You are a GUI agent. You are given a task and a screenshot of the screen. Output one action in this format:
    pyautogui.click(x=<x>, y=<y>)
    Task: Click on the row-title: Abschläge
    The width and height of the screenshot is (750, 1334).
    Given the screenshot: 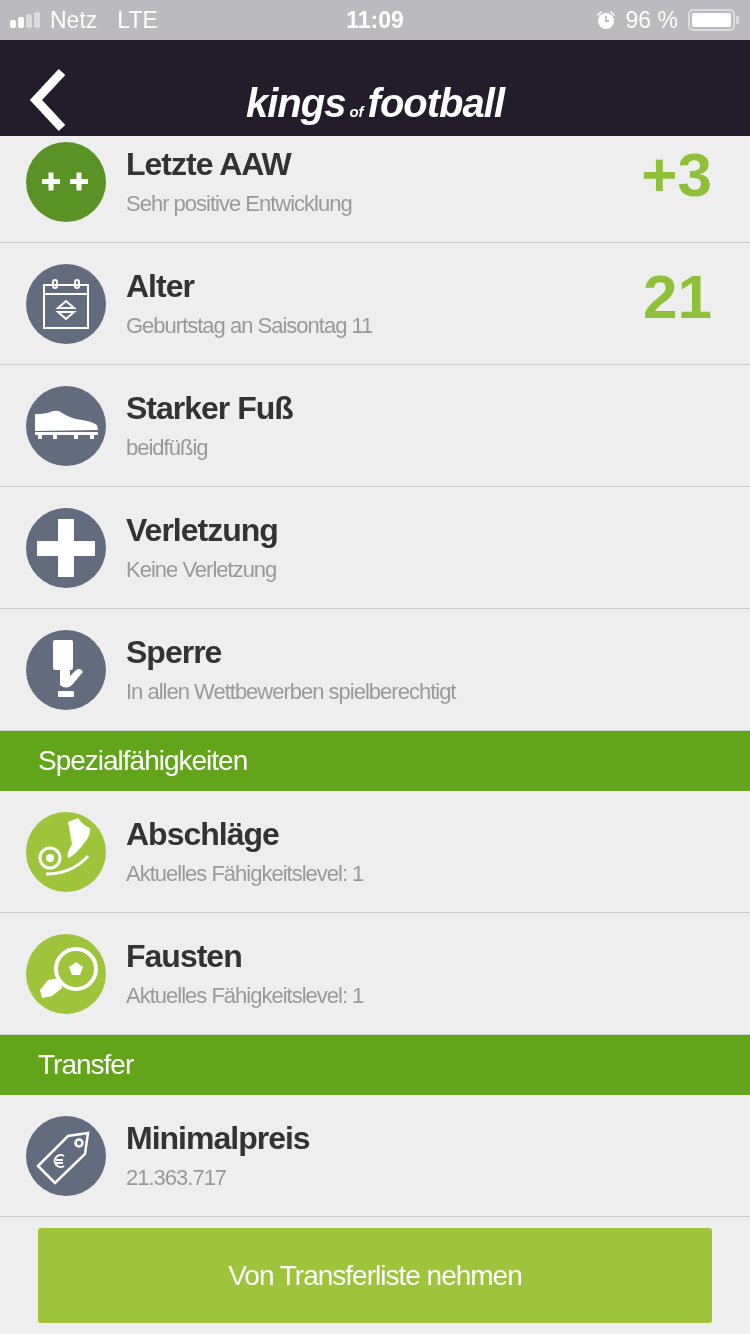 What is the action you would take?
    pyautogui.click(x=203, y=834)
    